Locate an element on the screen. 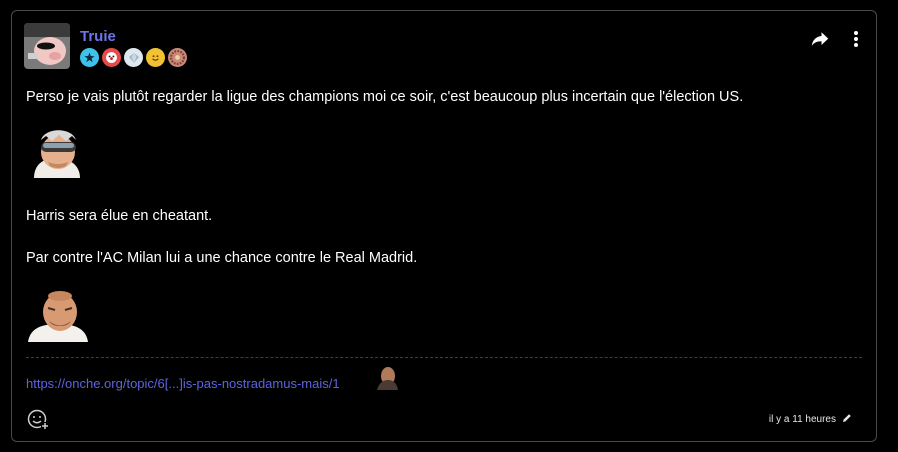  post-paragraph: Harris sera élue en cheatant. is located at coordinates (119, 216).